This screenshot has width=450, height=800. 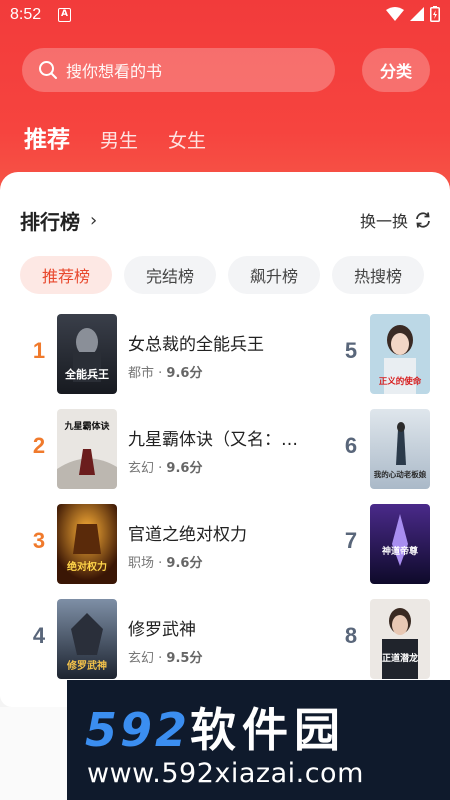 What do you see at coordinates (141, 373) in the screenshot?
I see `book-genre: 都市` at bounding box center [141, 373].